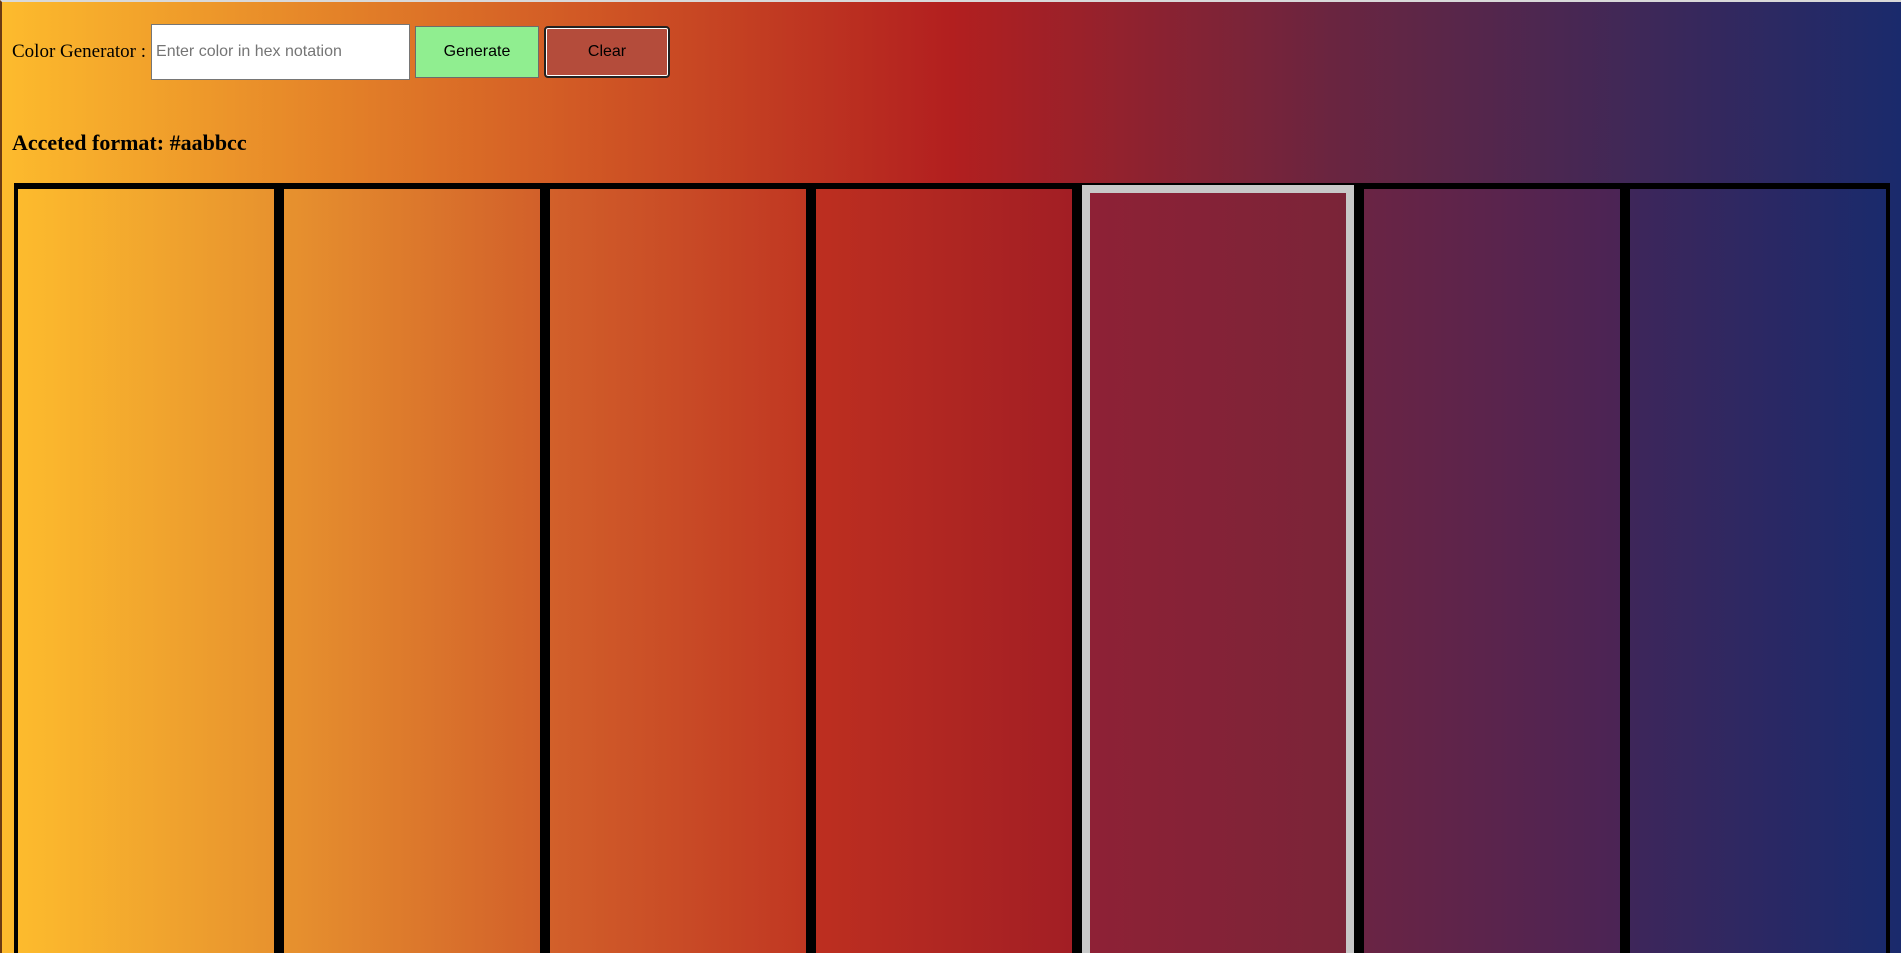 This screenshot has width=1901, height=953. I want to click on generator-toolbar: Color Generator : Generate Clear, so click(343, 52).